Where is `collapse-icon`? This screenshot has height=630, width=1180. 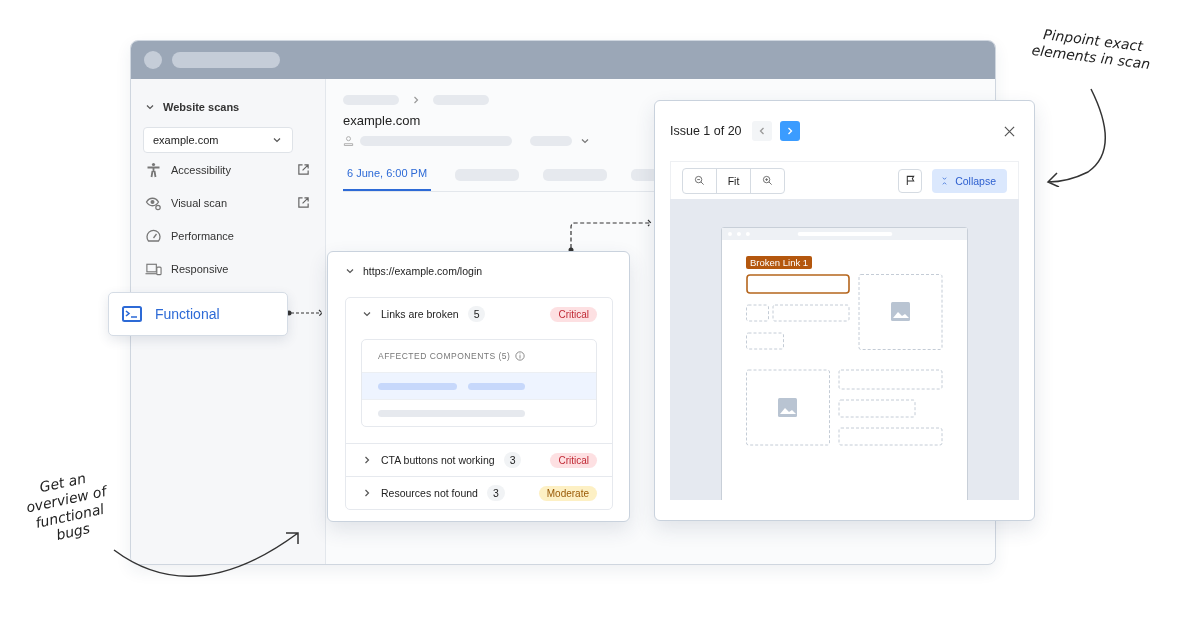
collapse-icon is located at coordinates (945, 180).